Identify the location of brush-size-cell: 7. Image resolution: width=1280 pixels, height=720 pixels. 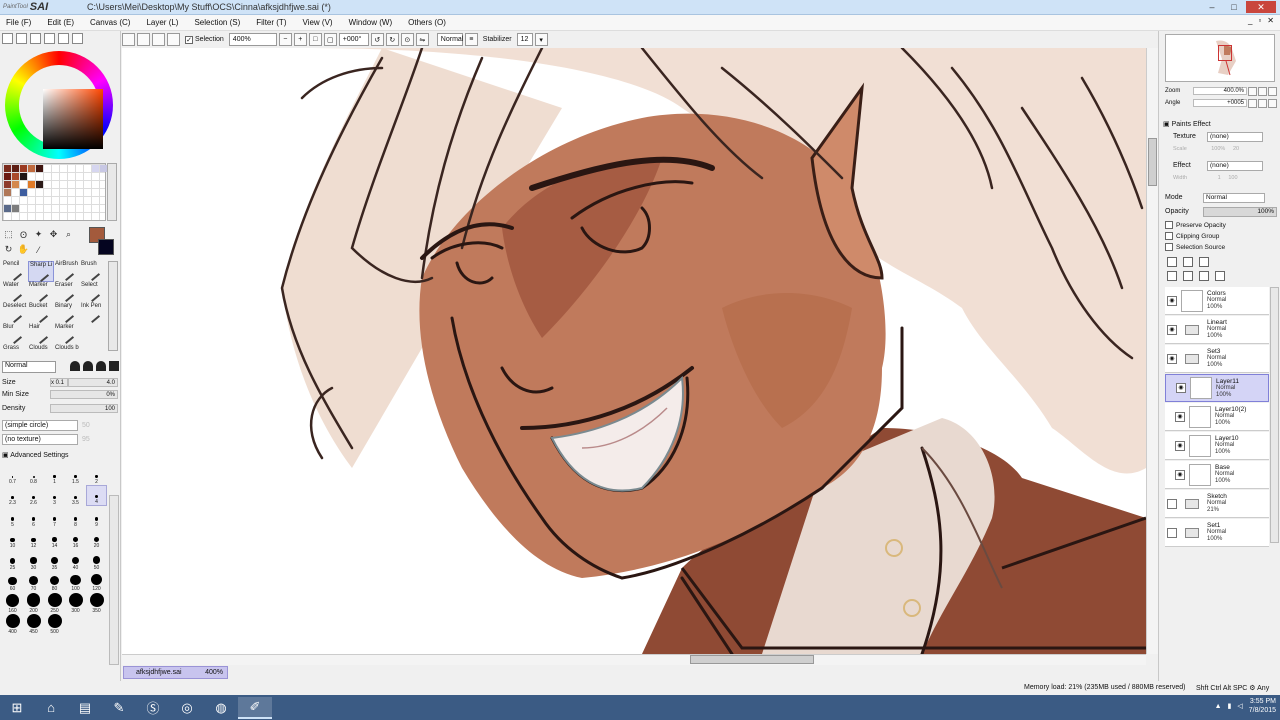
(54, 517).